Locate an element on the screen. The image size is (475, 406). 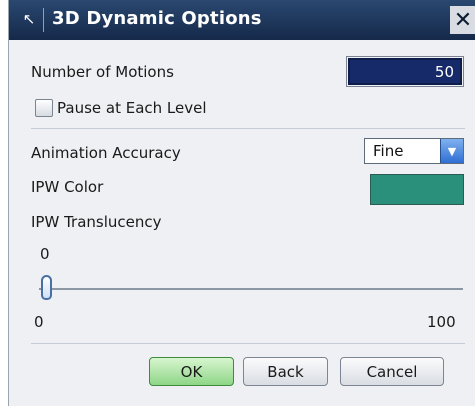
pin-icon: ↖ is located at coordinates (29, 19).